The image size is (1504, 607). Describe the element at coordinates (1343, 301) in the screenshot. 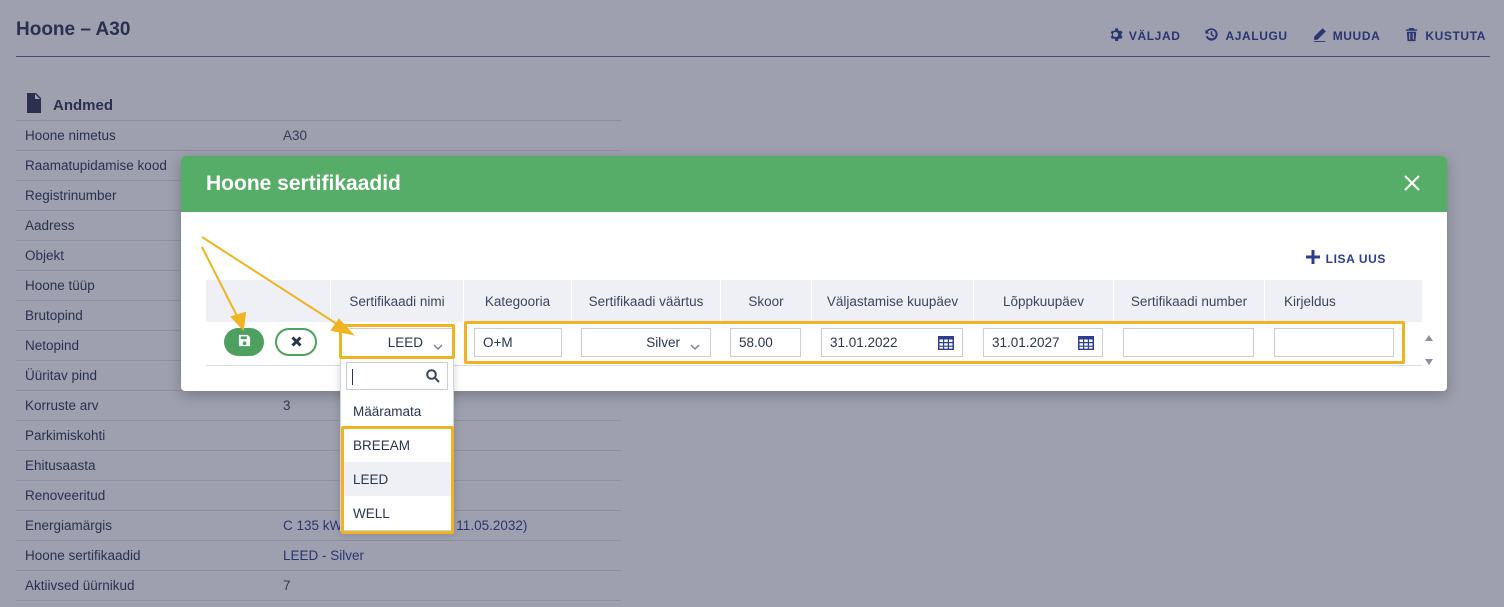

I see `column-header-description: Kirjeldus` at that location.